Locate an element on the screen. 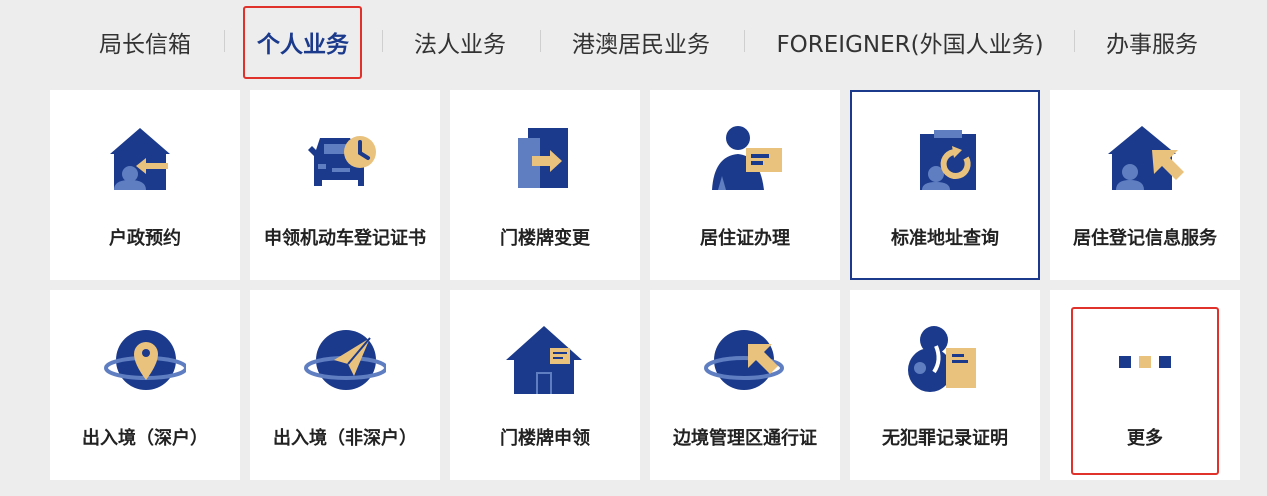 Image resolution: width=1267 pixels, height=496 pixels. car-clock-icon is located at coordinates (342, 161).